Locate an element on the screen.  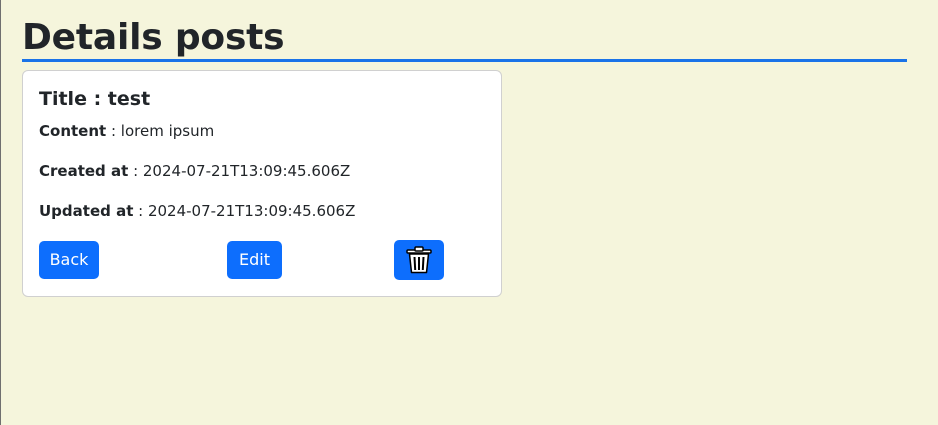
post-title-label: Title is located at coordinates (63, 99).